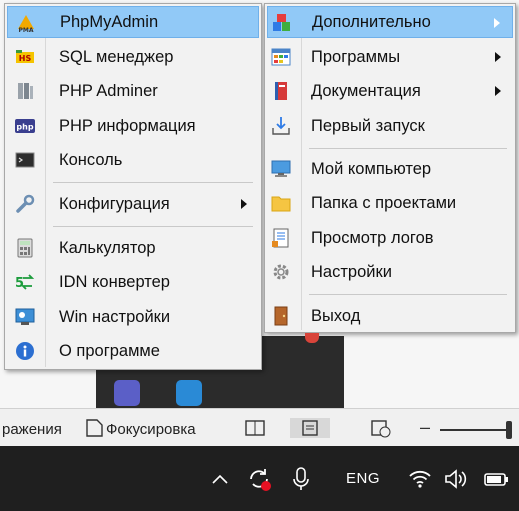  I want to click on menu-item-label: Настройки, so click(351, 271).